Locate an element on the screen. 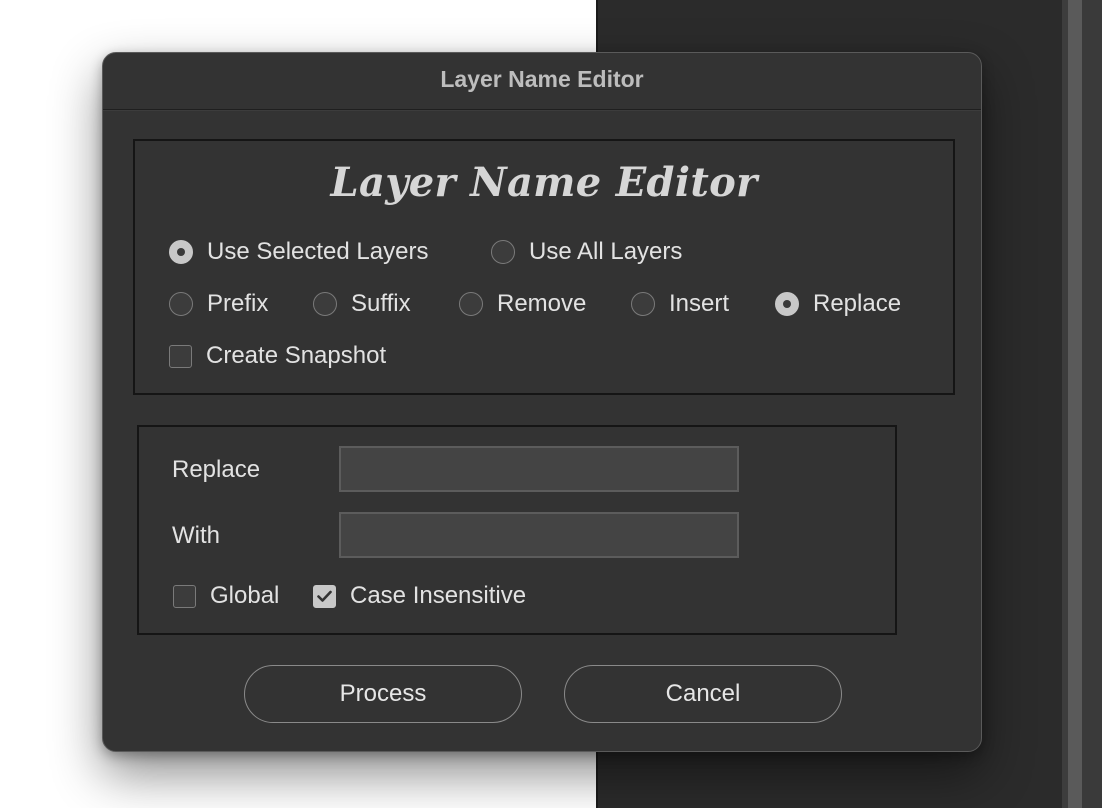 This screenshot has height=808, width=1102. panel-heading: Layer Name Editor is located at coordinates (544, 182).